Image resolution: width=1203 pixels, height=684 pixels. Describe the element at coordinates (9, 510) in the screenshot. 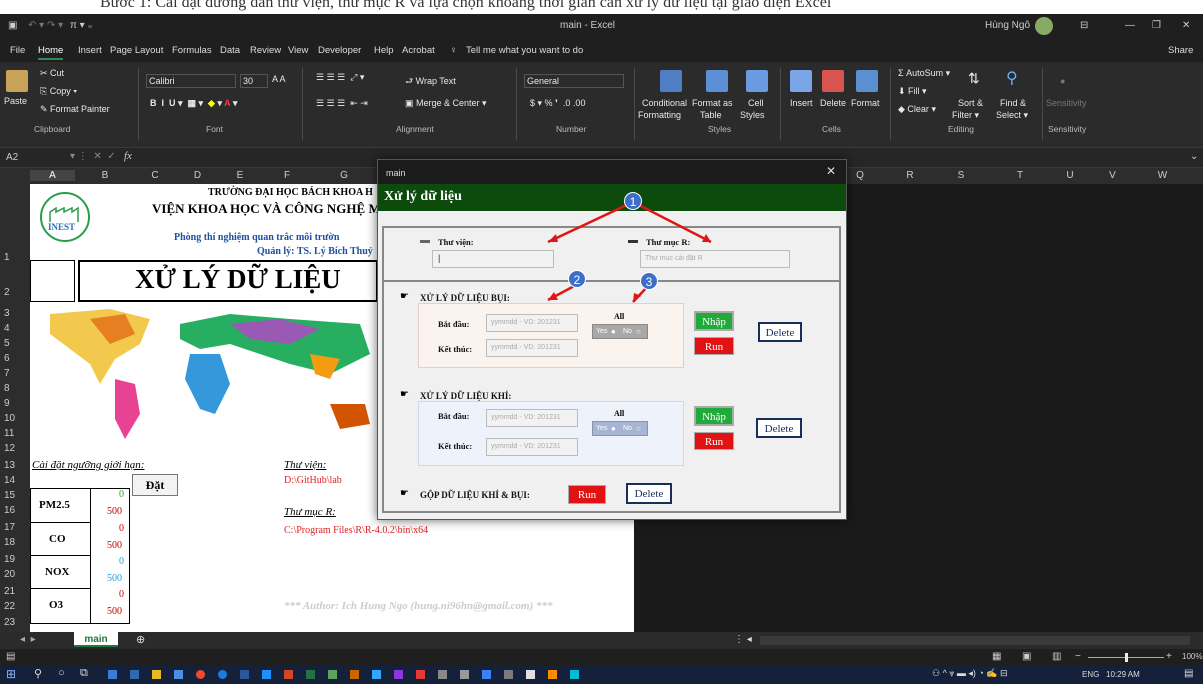

I see `row-header: 16` at that location.